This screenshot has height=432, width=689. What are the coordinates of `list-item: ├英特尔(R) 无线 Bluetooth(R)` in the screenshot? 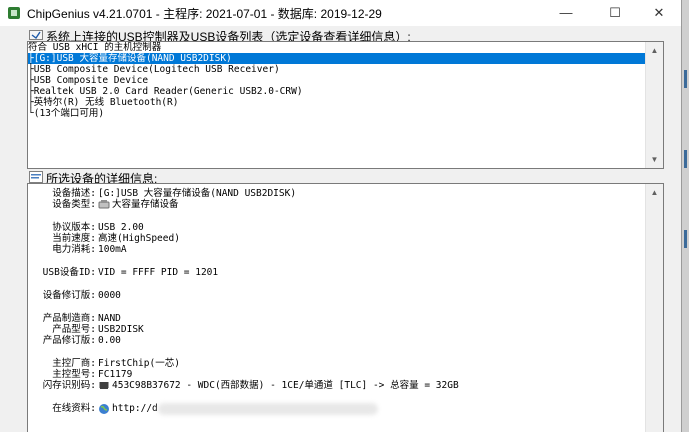 It's located at (337, 102).